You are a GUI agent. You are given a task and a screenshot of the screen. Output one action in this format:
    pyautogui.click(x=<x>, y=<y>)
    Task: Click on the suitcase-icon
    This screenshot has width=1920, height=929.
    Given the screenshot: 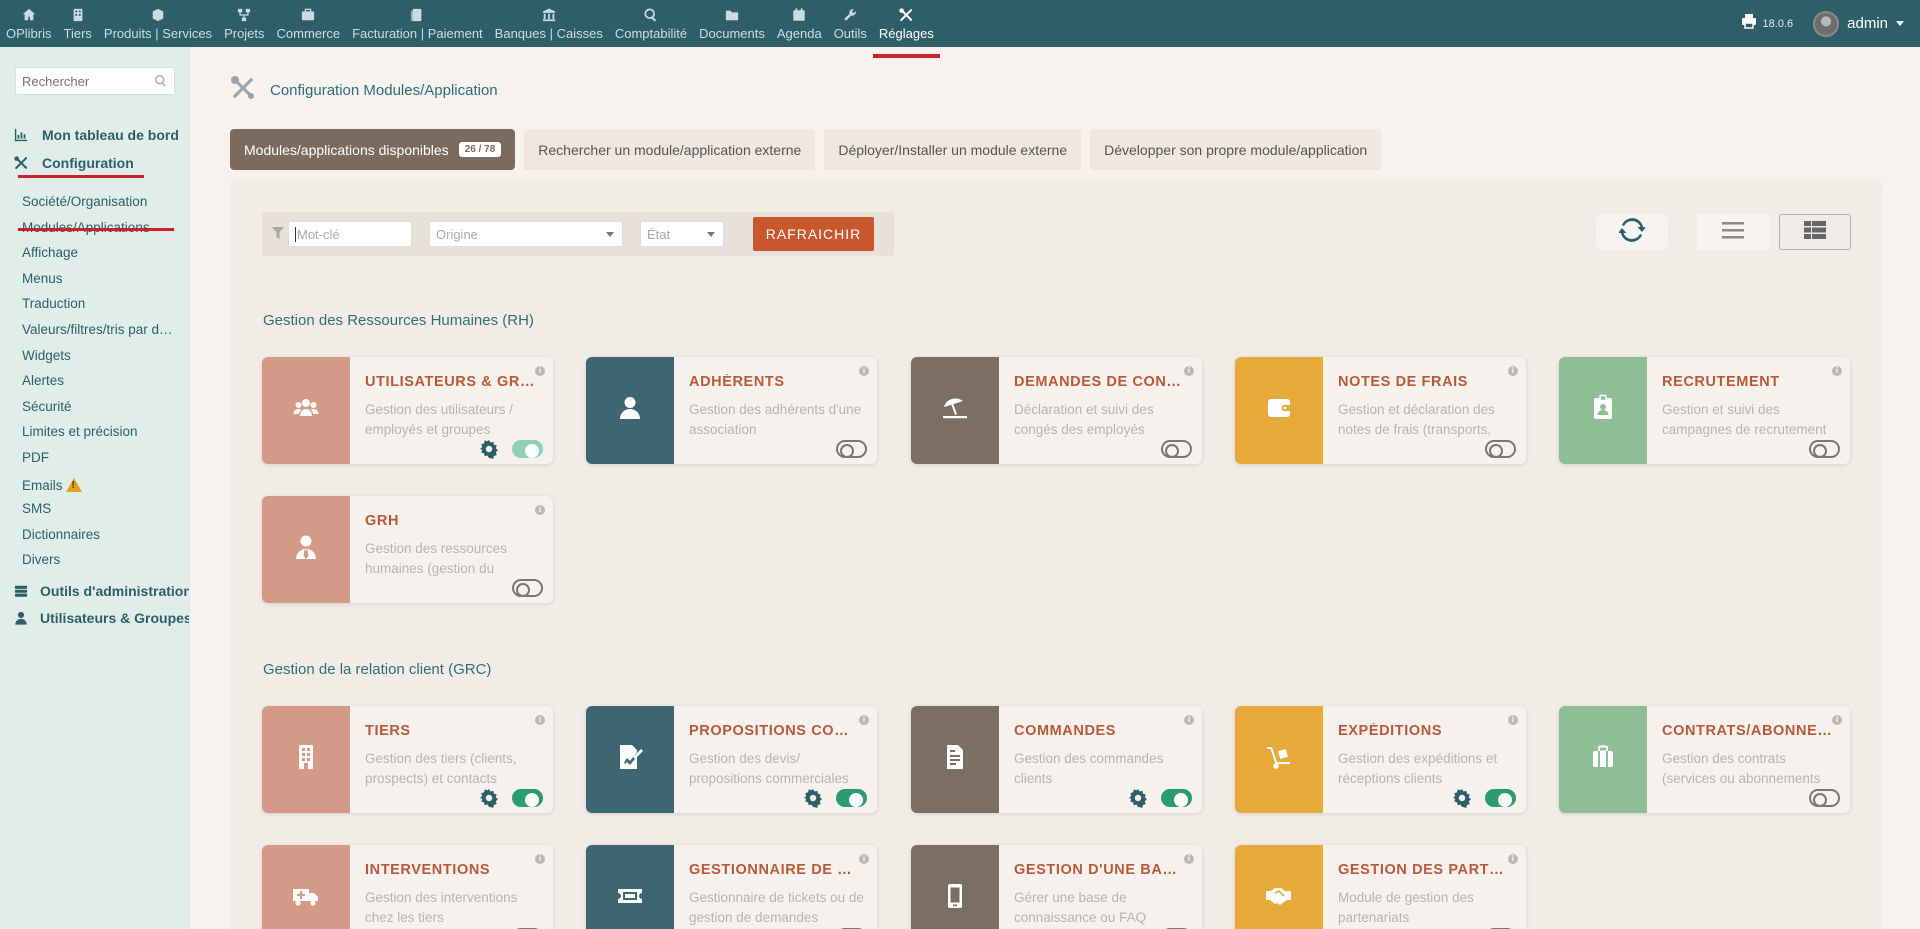 What is the action you would take?
    pyautogui.click(x=1603, y=759)
    